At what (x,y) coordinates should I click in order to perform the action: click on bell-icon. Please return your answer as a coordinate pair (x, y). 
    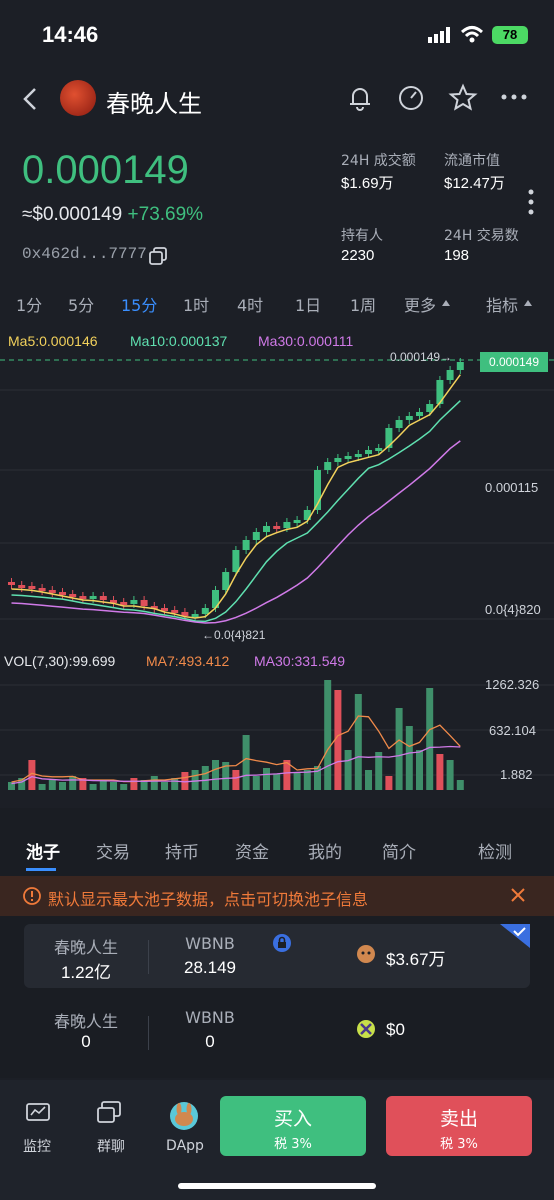
    Looking at the image, I should click on (360, 98).